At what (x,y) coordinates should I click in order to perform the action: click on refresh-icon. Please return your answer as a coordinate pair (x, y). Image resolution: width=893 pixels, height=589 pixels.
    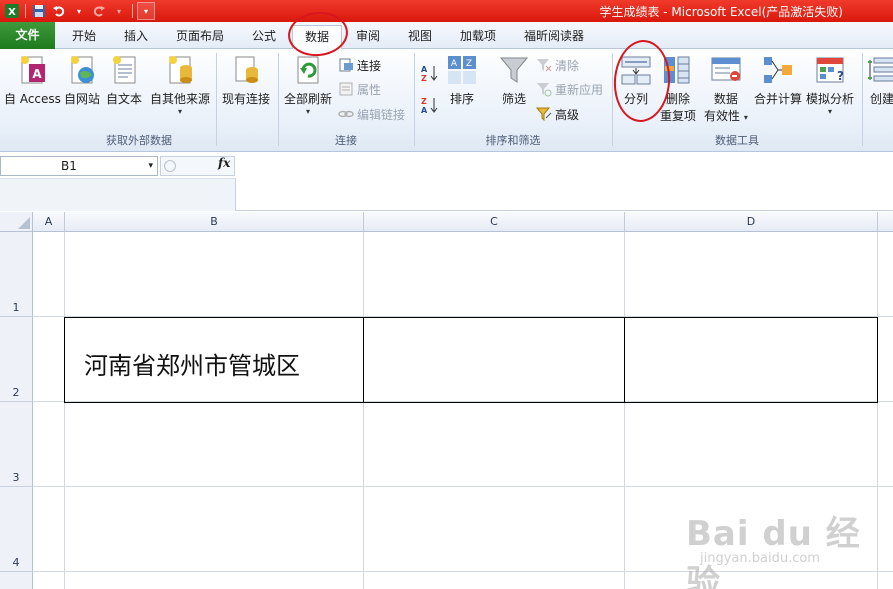
    Looking at the image, I should click on (308, 70).